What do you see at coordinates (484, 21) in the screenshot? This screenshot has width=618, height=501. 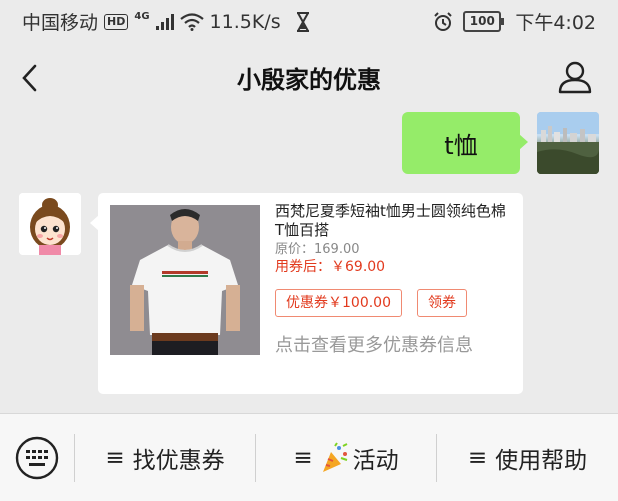 I see `battery-icon: 100` at bounding box center [484, 21].